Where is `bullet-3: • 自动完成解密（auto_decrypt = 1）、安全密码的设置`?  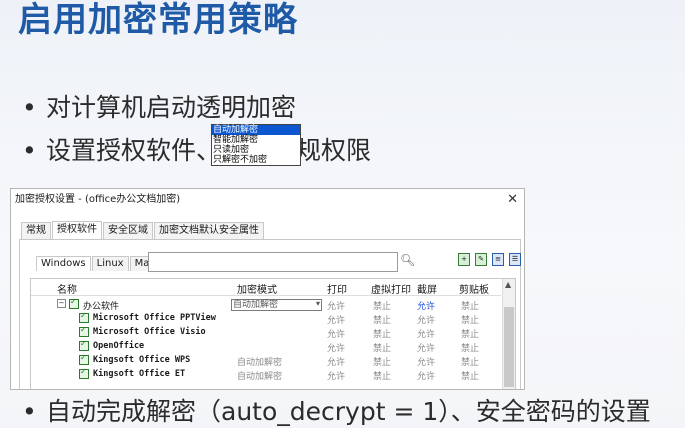 bullet-3: • 自动完成解密（auto_decrypt = 1）、安全密码的设置 is located at coordinates (336, 410).